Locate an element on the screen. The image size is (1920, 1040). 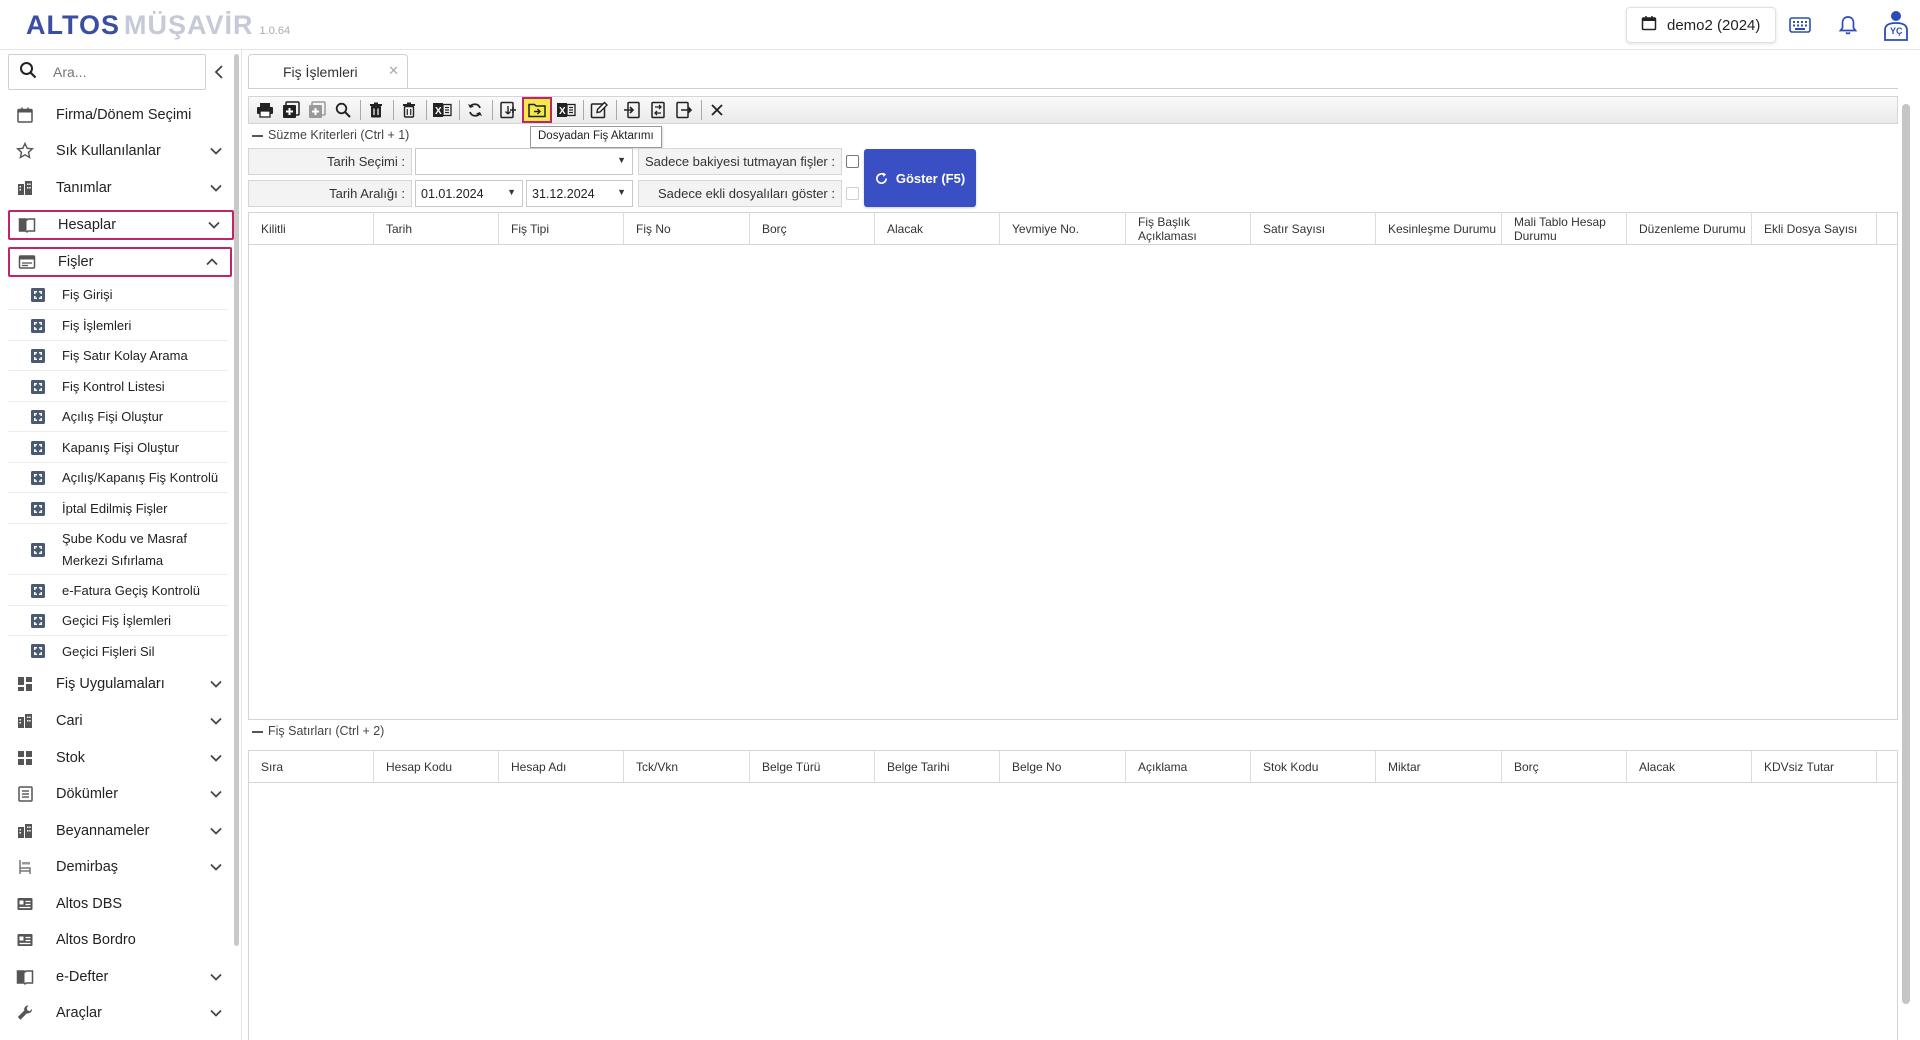
column-header: Açıklama is located at coordinates (1188, 766).